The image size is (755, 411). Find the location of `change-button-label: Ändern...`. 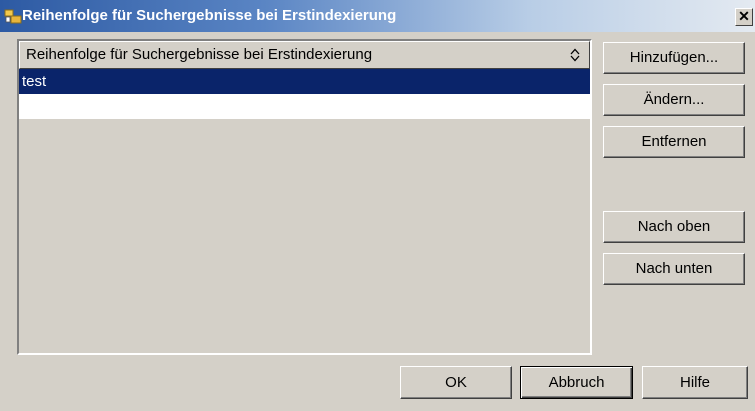

change-button-label: Ändern... is located at coordinates (674, 99).